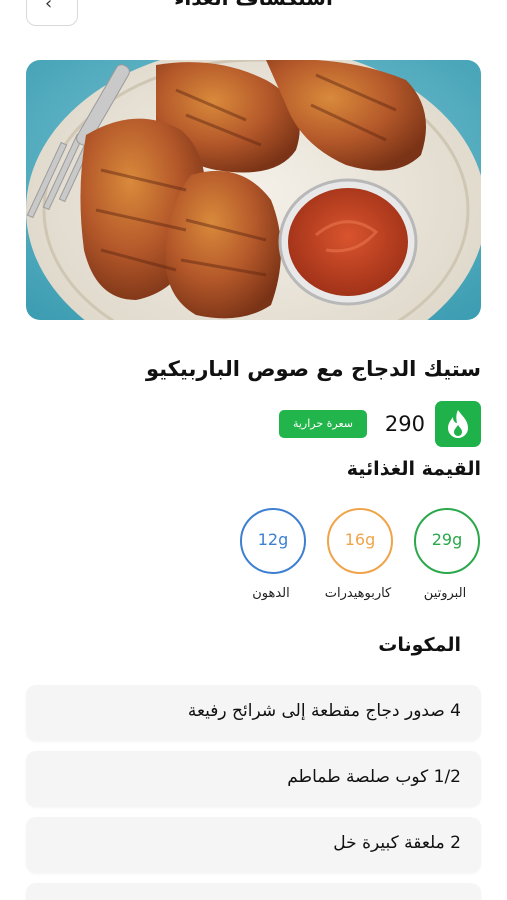 The image size is (507, 900). I want to click on ingredient-text: 2 ملعقة كبيرة خل, so click(397, 843).